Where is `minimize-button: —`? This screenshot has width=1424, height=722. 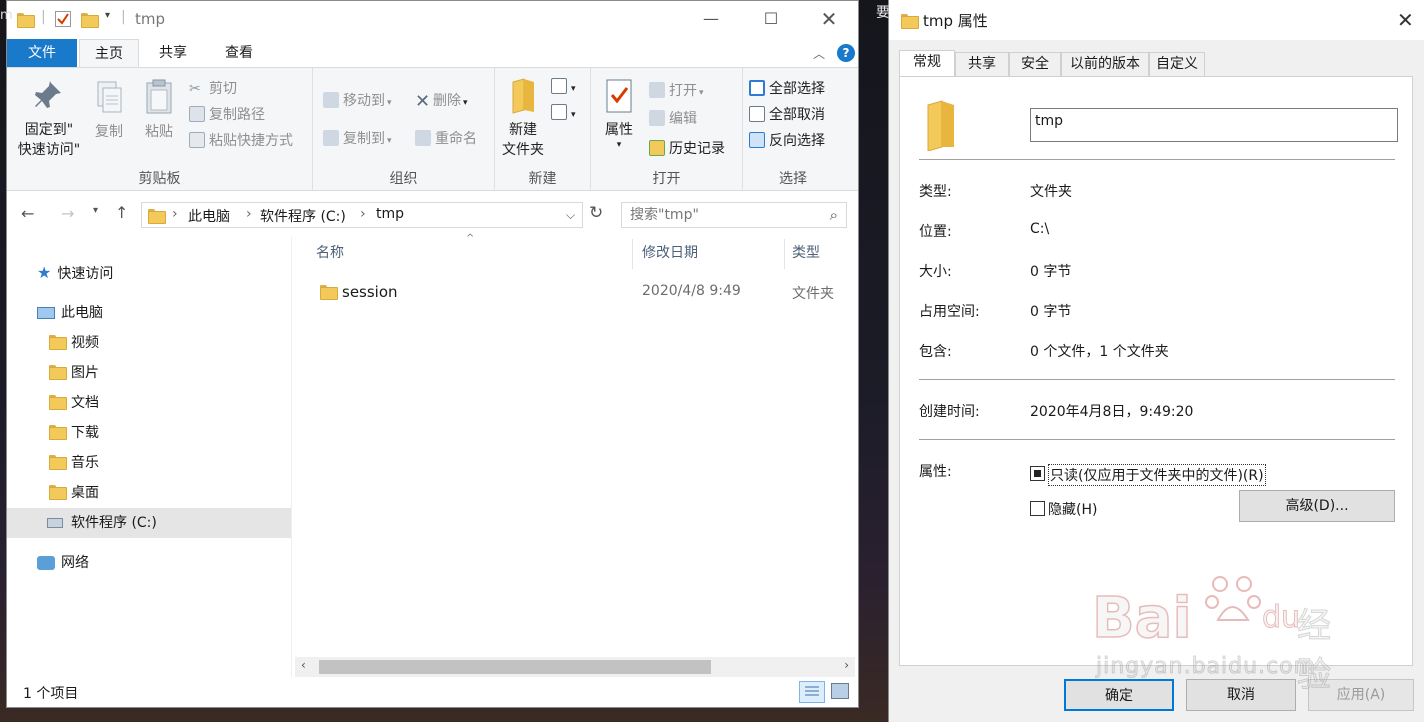
minimize-button: — is located at coordinates (711, 19).